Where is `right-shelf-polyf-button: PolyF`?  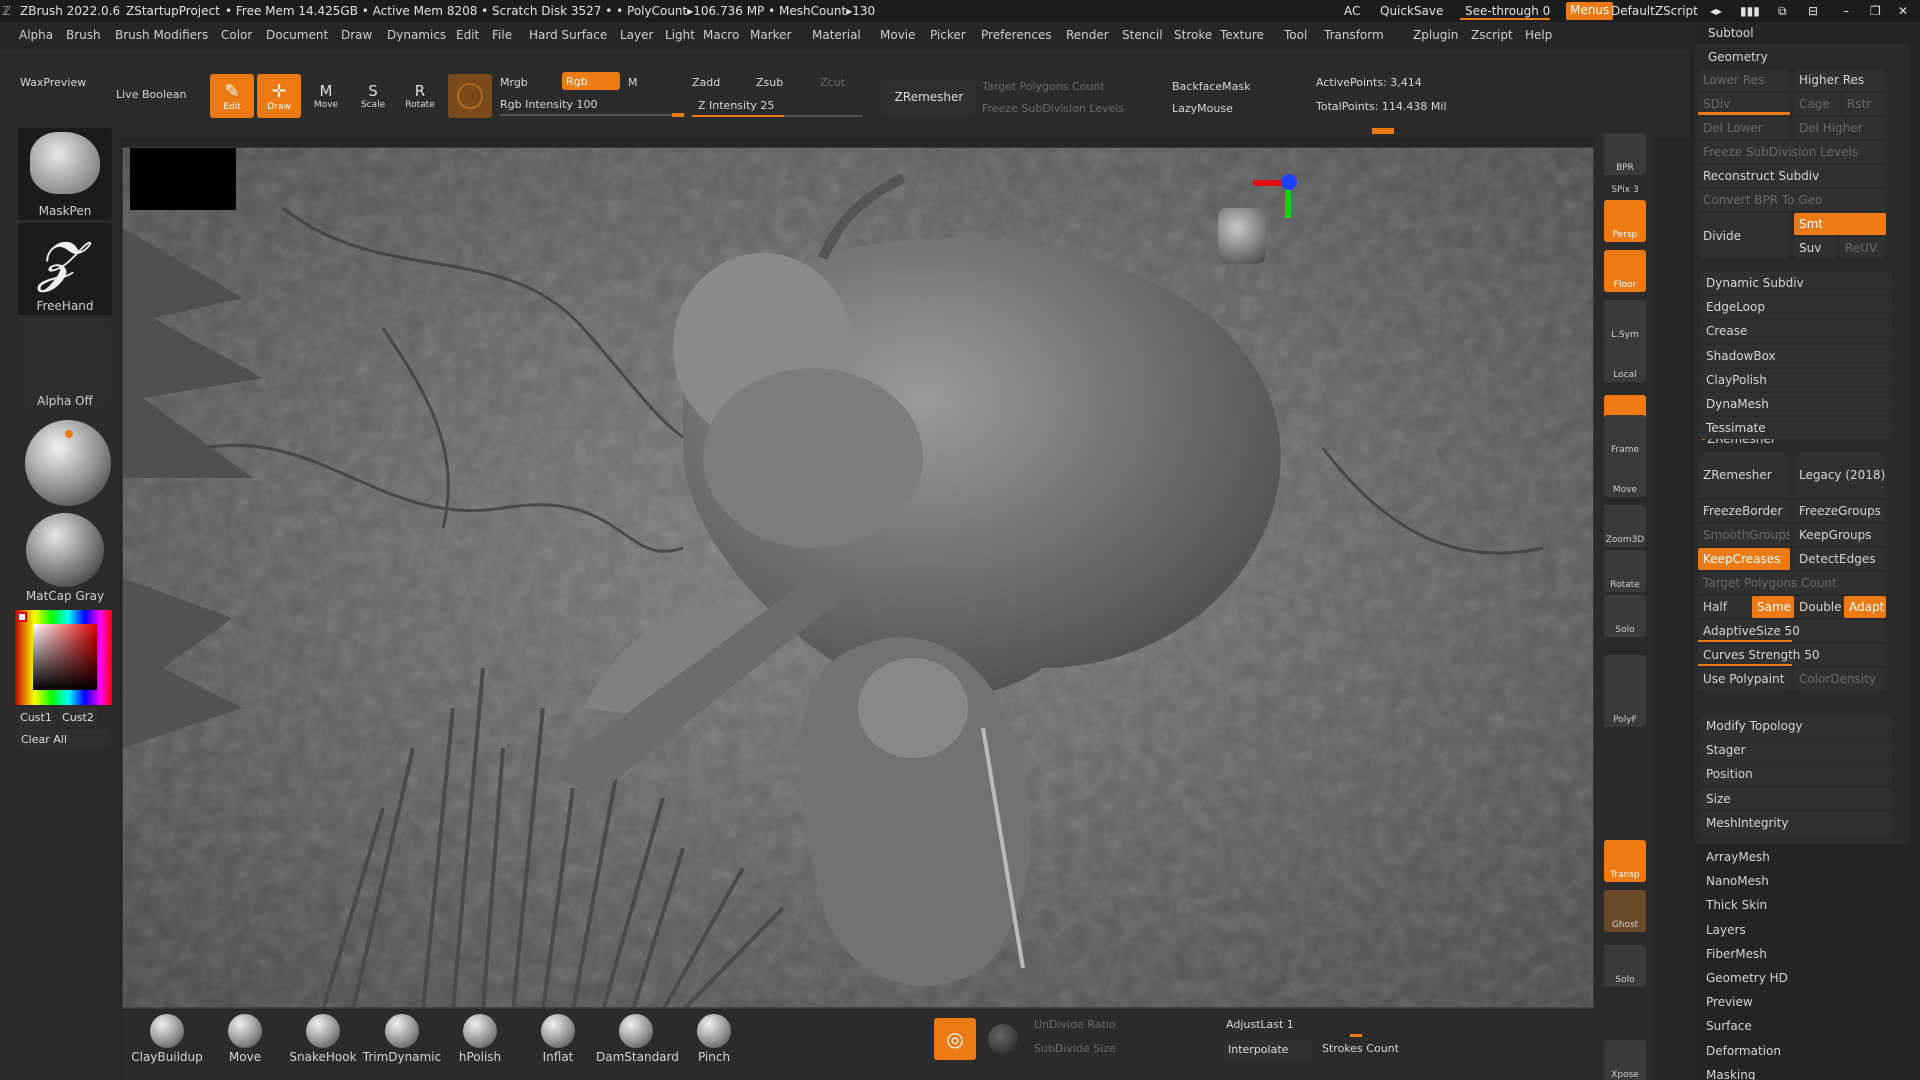
right-shelf-polyf-button: PolyF is located at coordinates (1625, 706).